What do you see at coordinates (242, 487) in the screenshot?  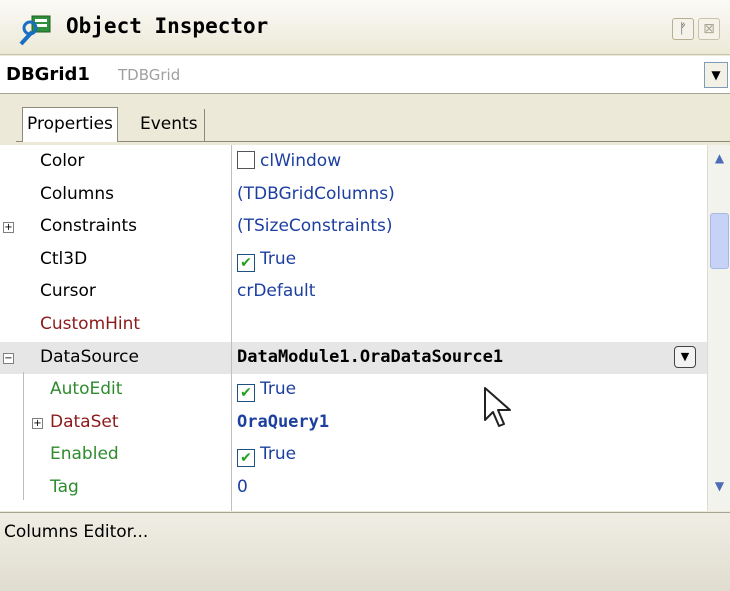 I see `property-value: 0` at bounding box center [242, 487].